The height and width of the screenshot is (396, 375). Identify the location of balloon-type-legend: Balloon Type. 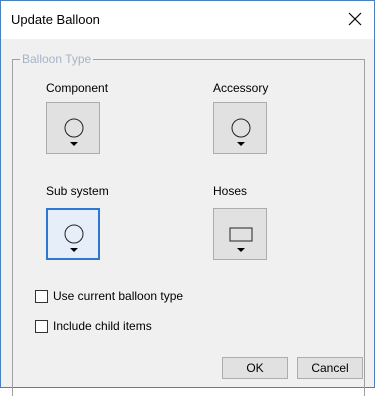
(57, 59).